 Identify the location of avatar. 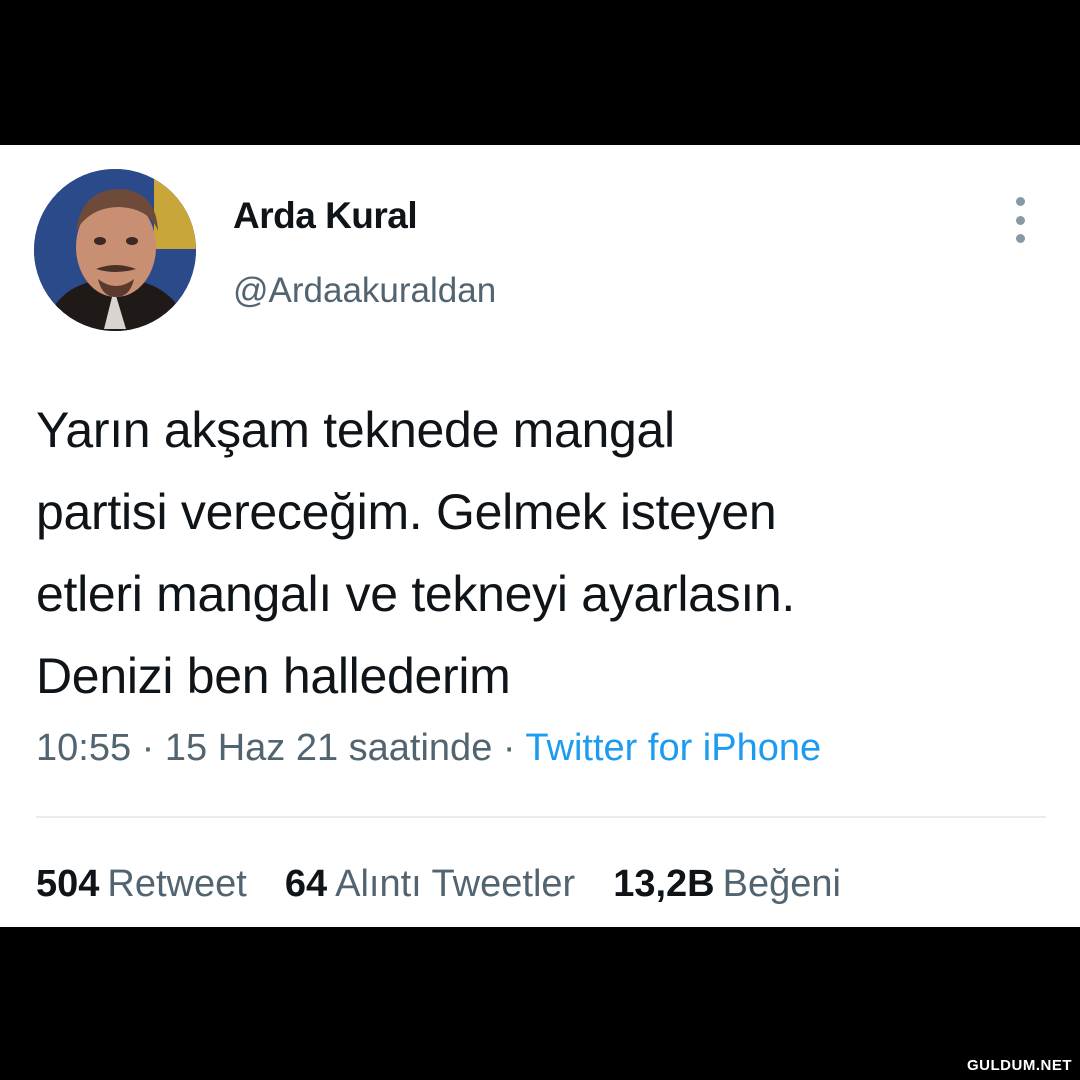
(115, 250).